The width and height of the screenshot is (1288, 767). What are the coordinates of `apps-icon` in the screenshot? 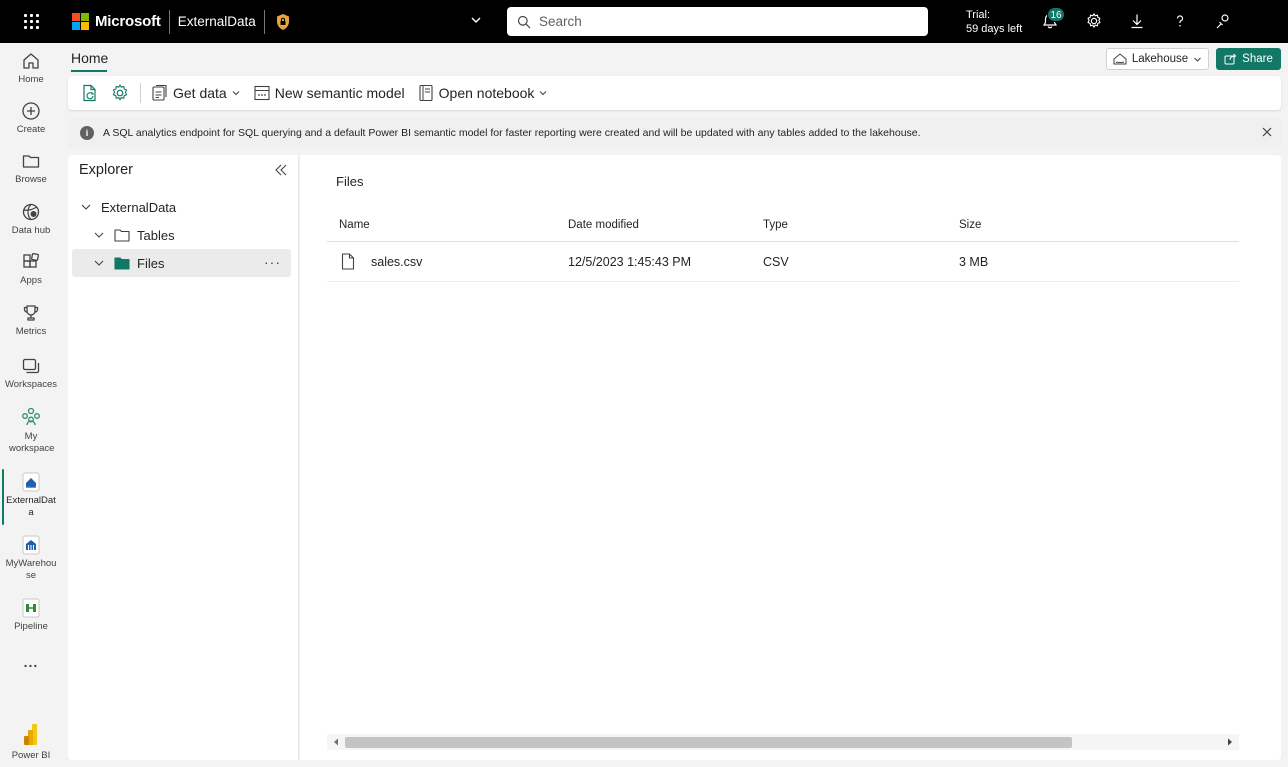 It's located at (31, 260).